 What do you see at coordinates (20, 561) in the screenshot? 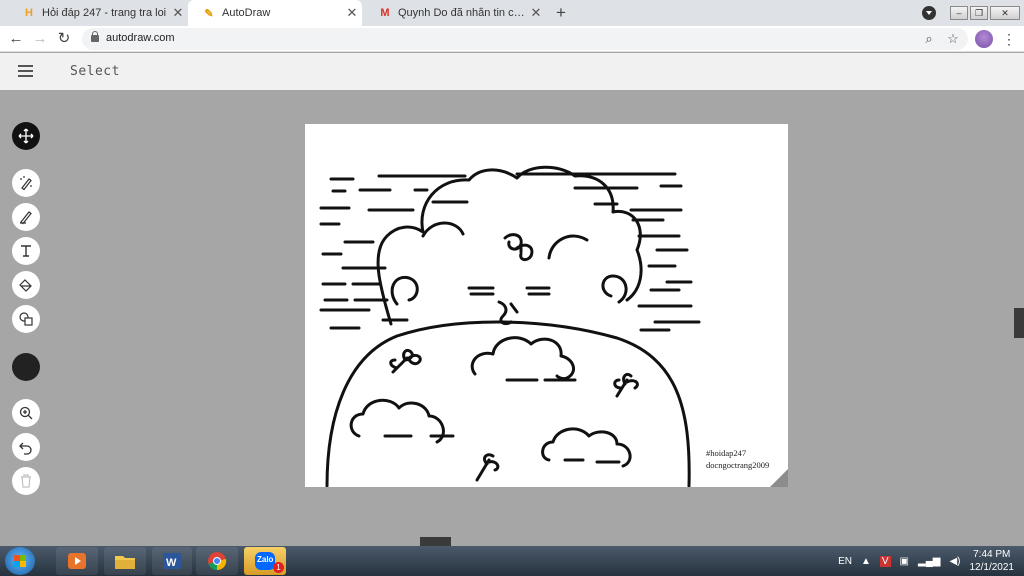
I see `start-button` at bounding box center [20, 561].